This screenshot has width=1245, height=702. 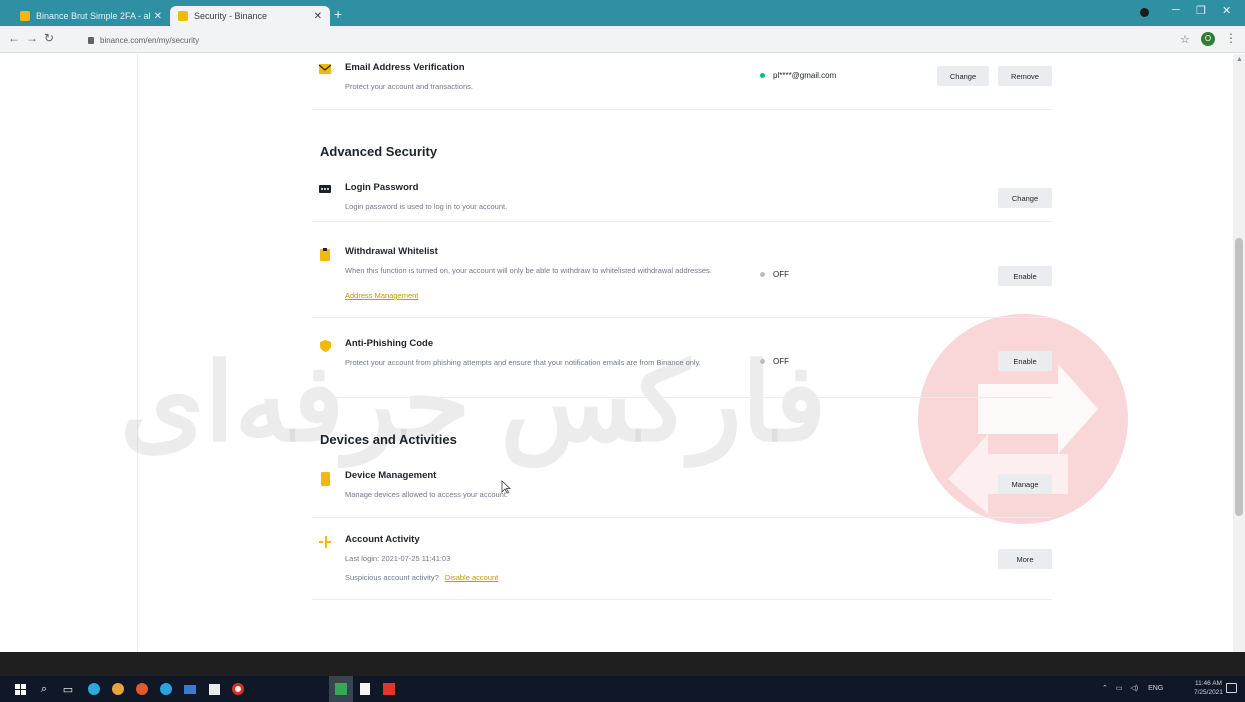 I want to click on anti-phishing-status: OFF, so click(x=774, y=361).